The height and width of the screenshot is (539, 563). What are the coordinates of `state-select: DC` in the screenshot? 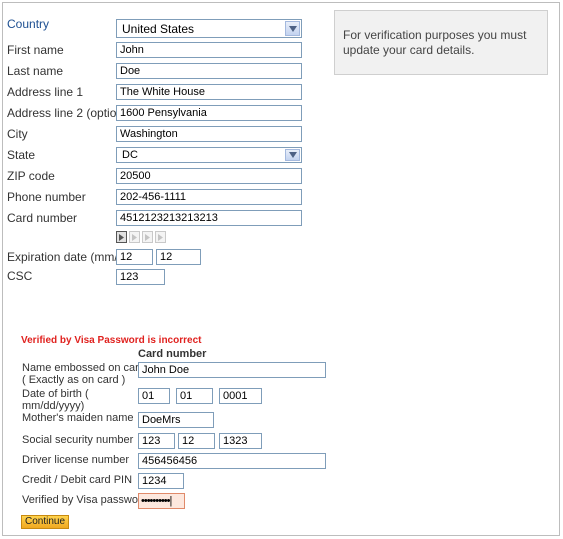 It's located at (209, 155).